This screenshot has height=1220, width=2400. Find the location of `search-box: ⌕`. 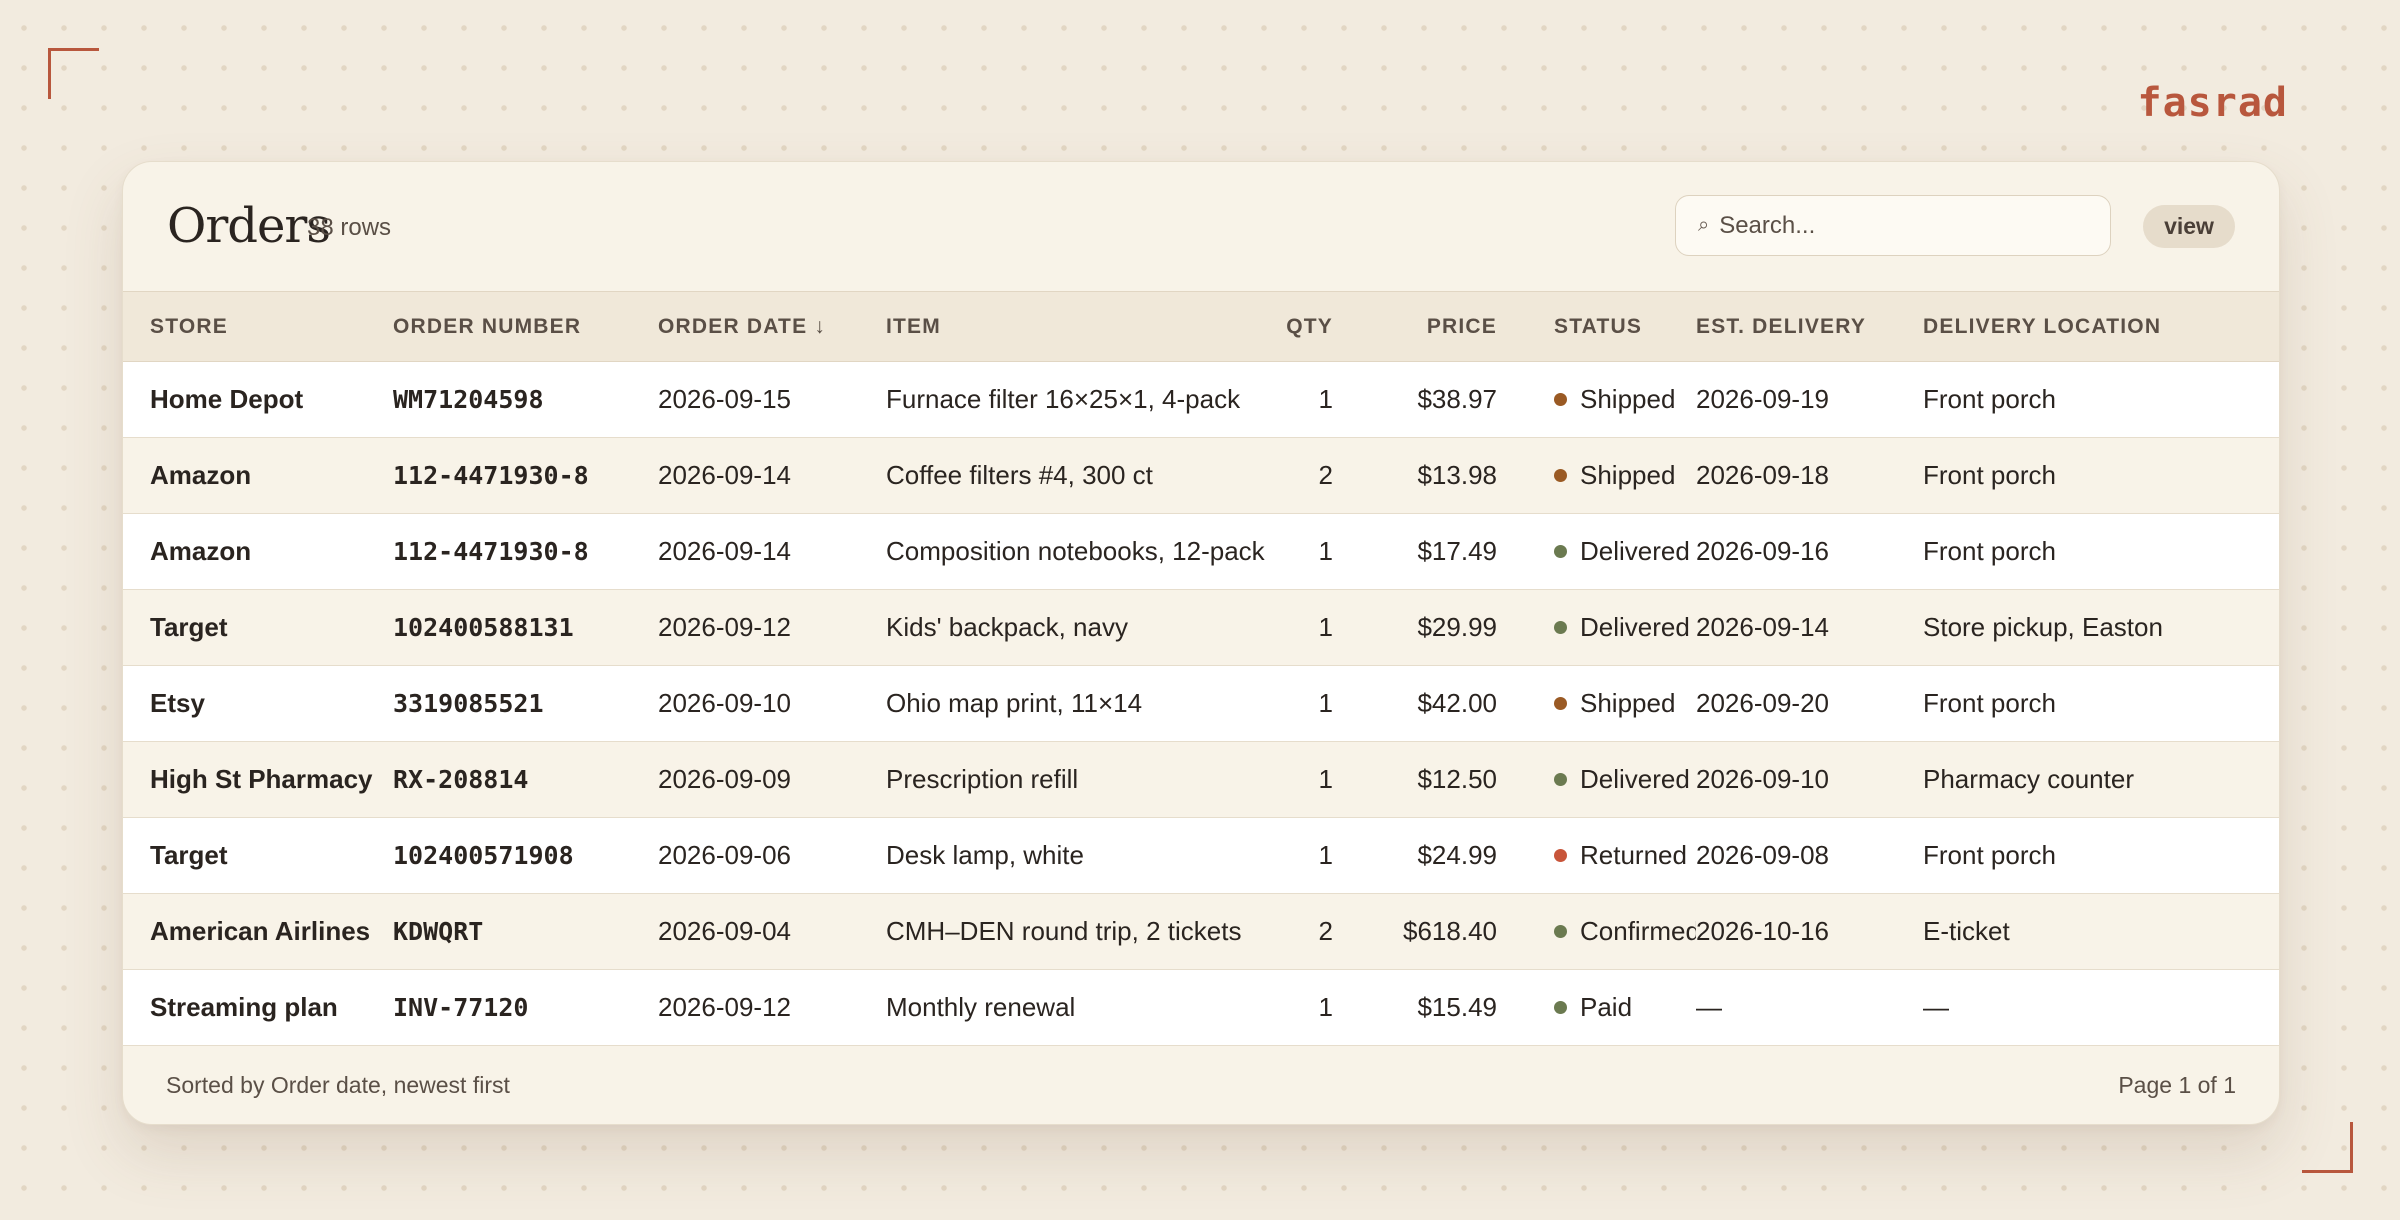

search-box: ⌕ is located at coordinates (1893, 225).